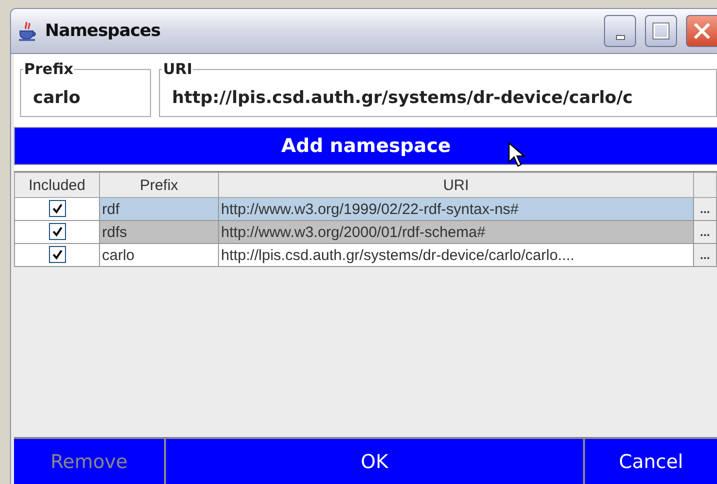 Image resolution: width=717 pixels, height=484 pixels. Describe the element at coordinates (438, 96) in the screenshot. I see `uri-field: http://lpis.csd.auth.gr/systems/dr-device/carlo/c` at that location.